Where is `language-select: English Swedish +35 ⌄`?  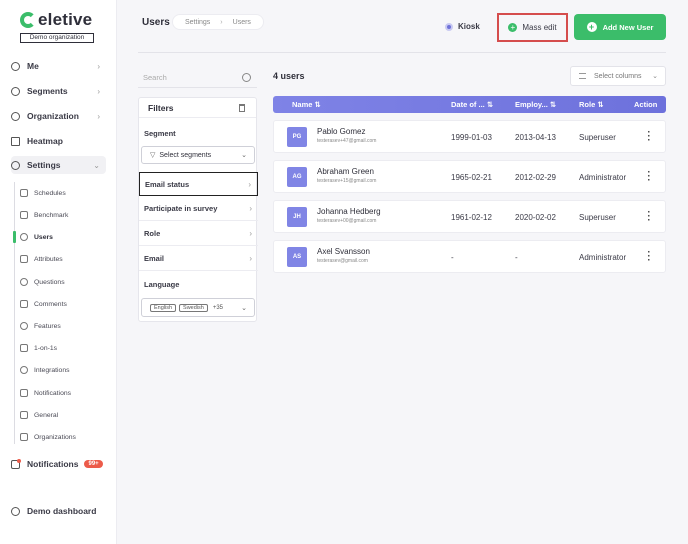 language-select: English Swedish +35 ⌄ is located at coordinates (198, 307).